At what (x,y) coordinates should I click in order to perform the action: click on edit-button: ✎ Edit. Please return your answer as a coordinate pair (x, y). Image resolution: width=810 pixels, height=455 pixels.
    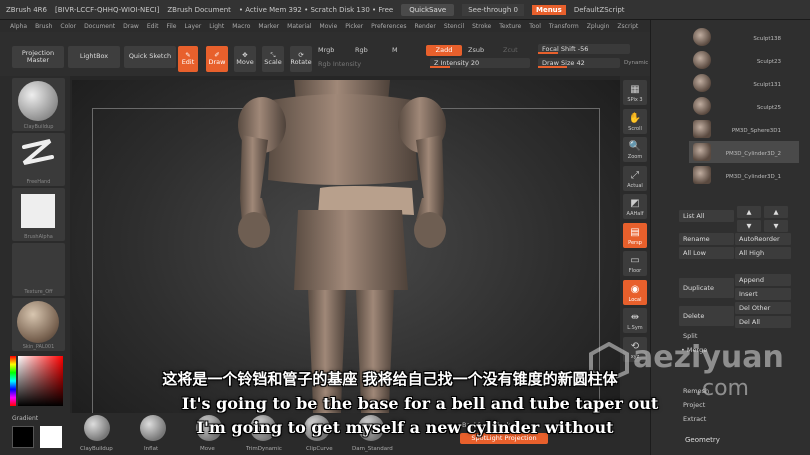
    Looking at the image, I should click on (188, 59).